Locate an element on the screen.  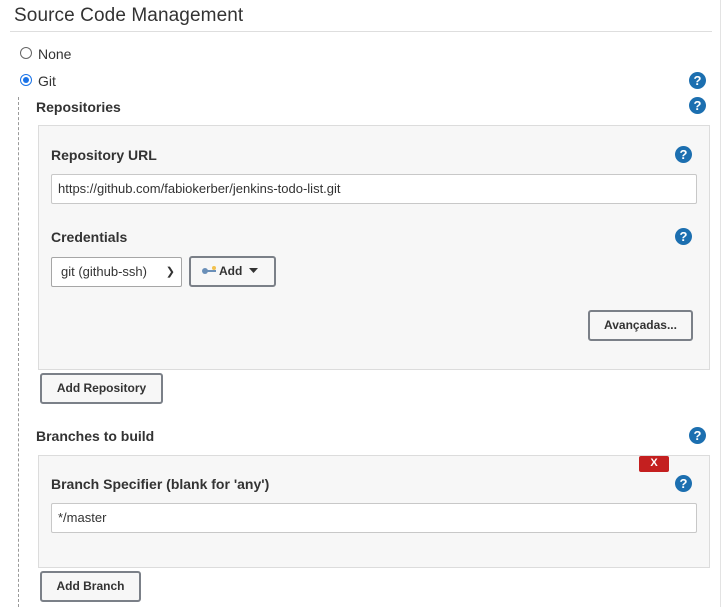
branch-specifier-label: Branch Specifier (blank for 'any') is located at coordinates (160, 484).